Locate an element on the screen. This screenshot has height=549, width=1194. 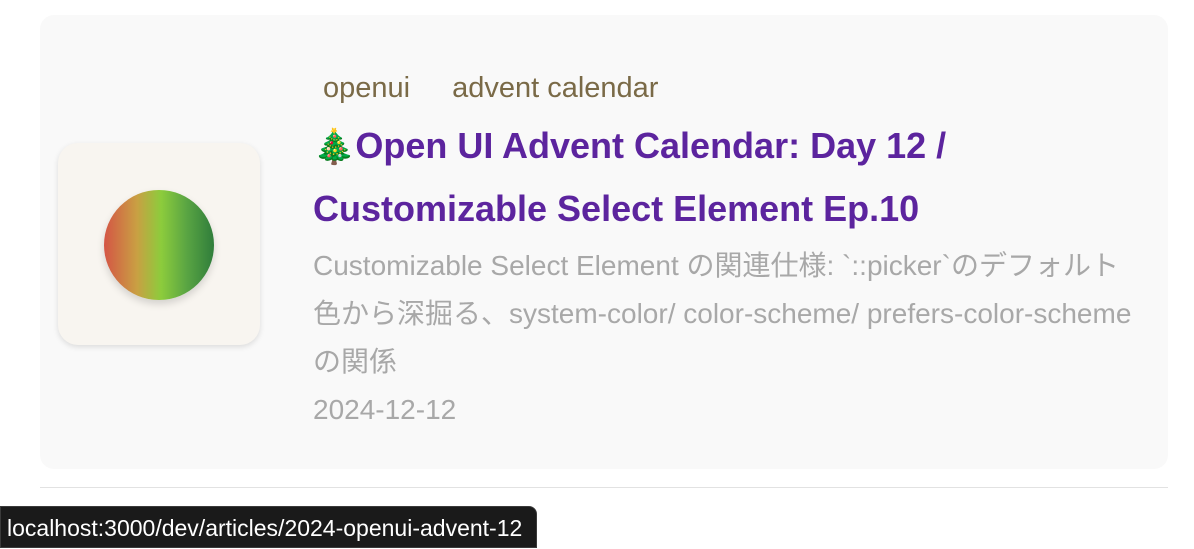
gradient-orb-icon is located at coordinates (159, 245).